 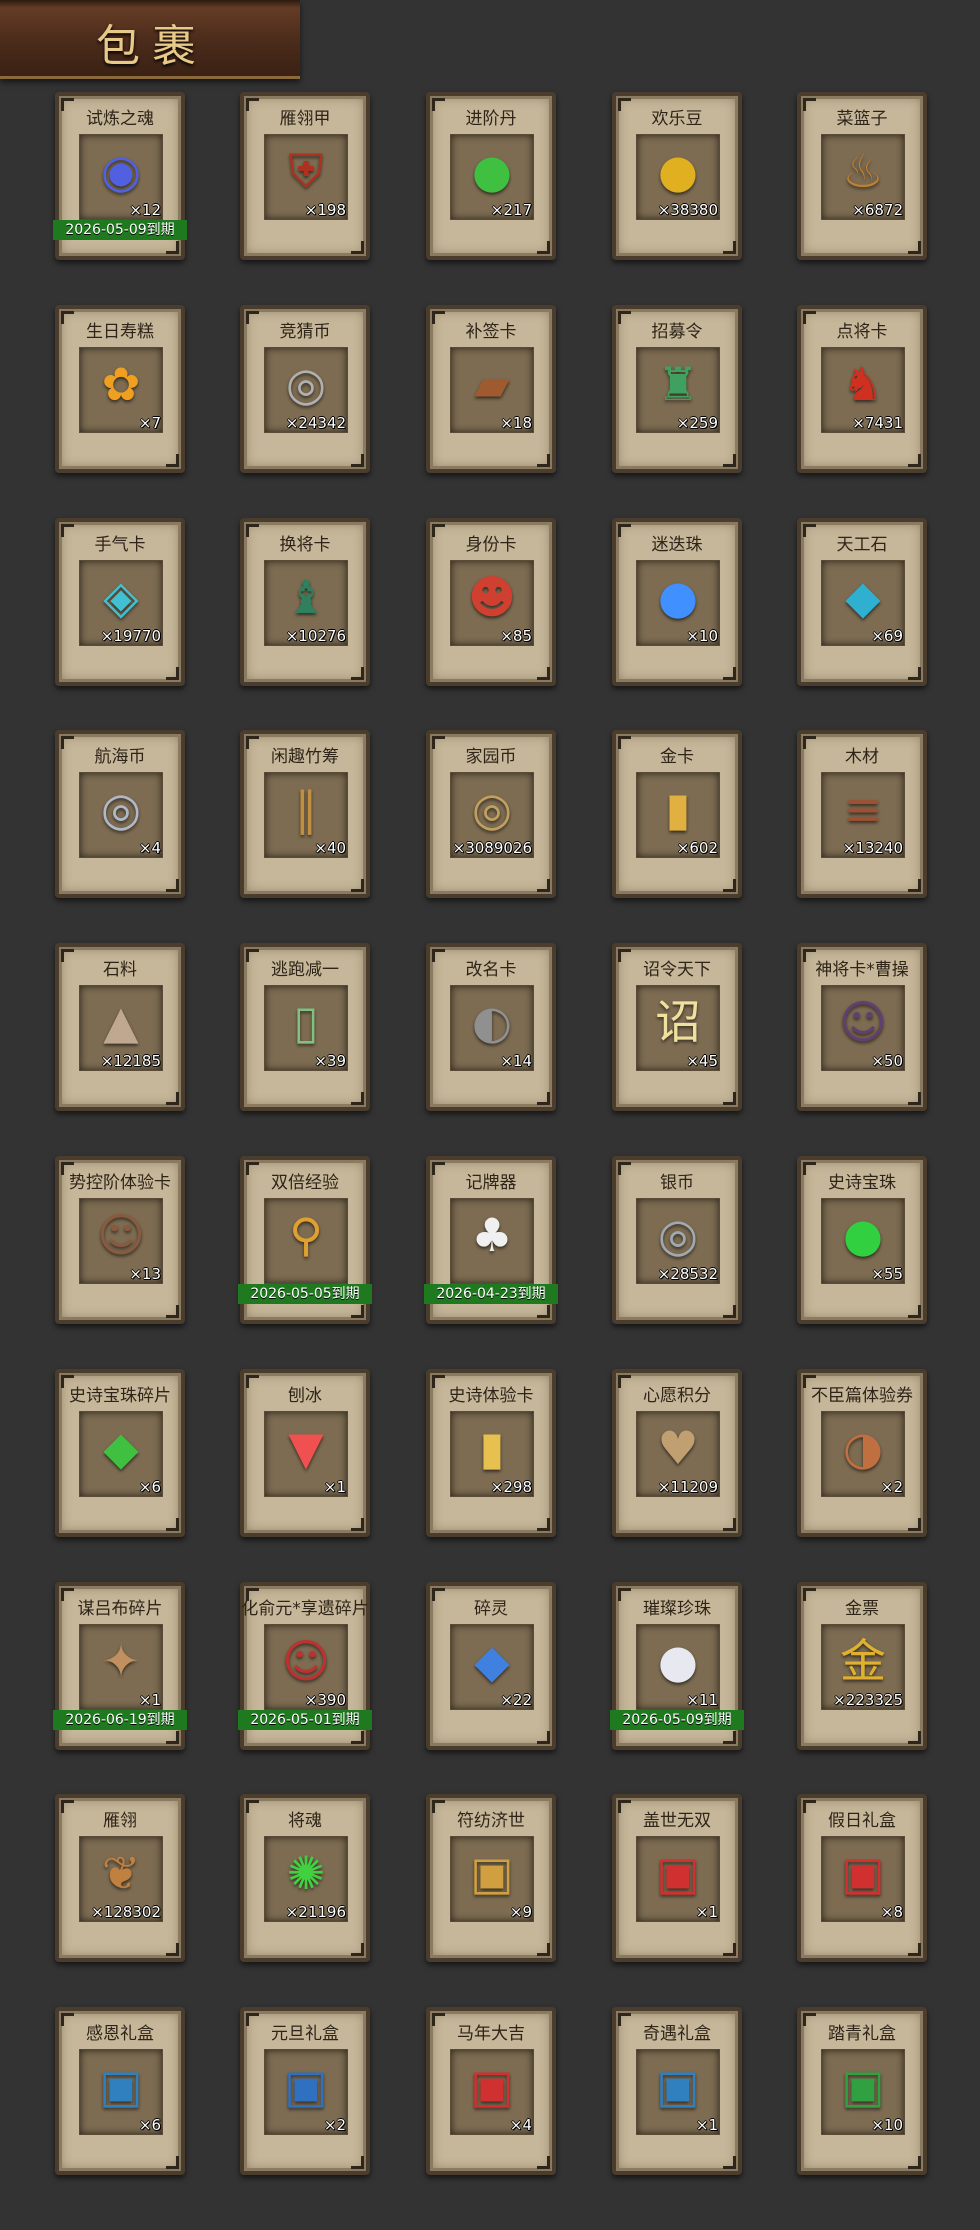 What do you see at coordinates (305, 1294) in the screenshot?
I see `expiry-banner: 2026-05-05到期` at bounding box center [305, 1294].